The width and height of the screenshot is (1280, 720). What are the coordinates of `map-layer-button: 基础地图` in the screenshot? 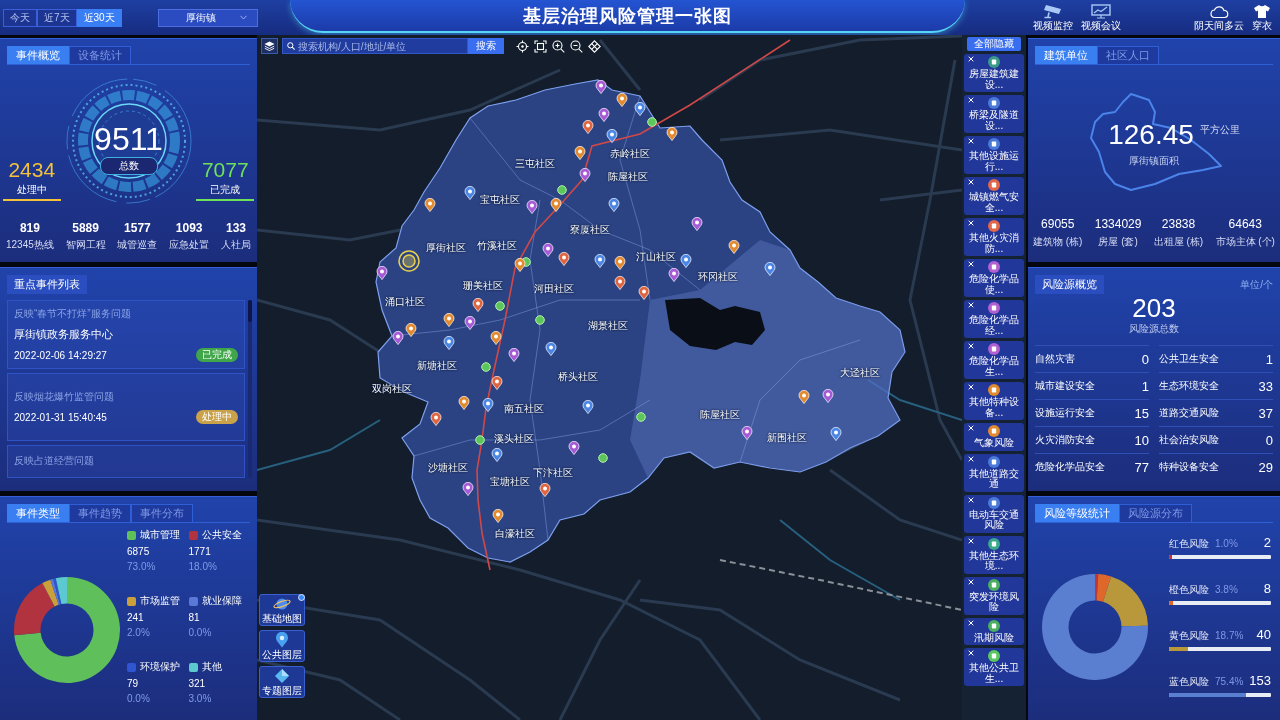 It's located at (282, 610).